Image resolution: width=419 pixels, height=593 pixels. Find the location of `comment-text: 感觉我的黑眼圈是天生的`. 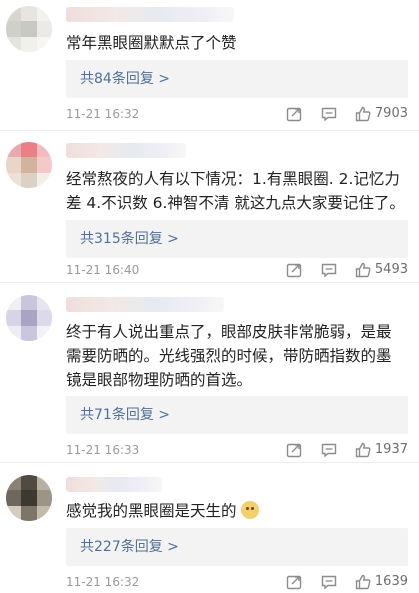

comment-text: 感觉我的黑眼圈是天生的 is located at coordinates (236, 511).